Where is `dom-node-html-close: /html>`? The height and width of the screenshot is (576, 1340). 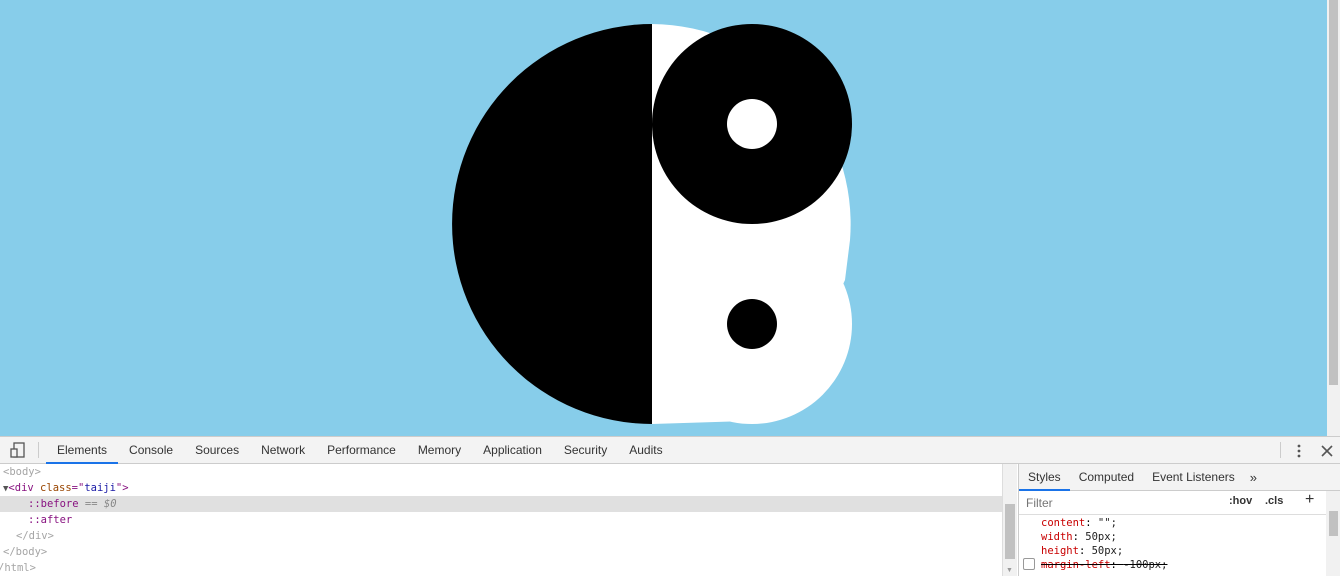 dom-node-html-close: /html> is located at coordinates (18, 568).